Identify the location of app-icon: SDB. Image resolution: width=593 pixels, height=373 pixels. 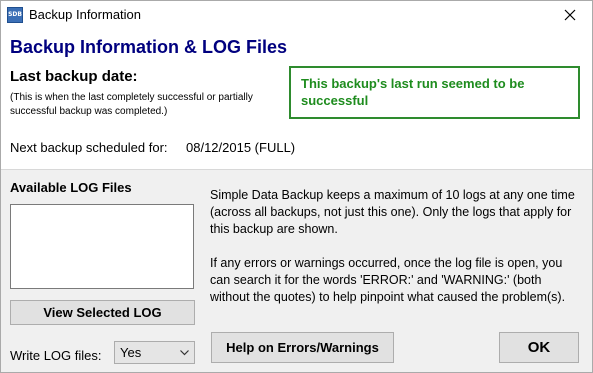
(15, 15).